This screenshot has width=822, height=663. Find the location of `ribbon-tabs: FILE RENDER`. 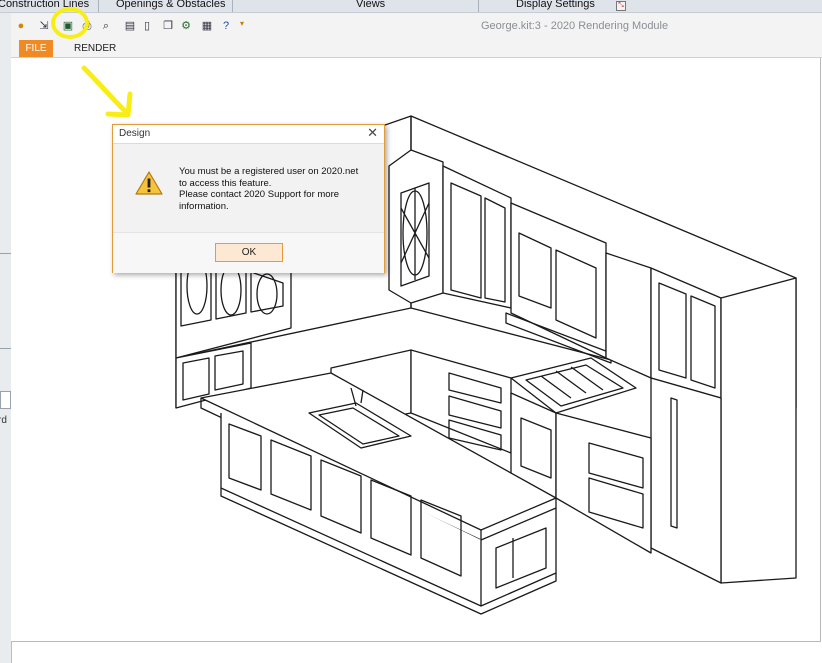

ribbon-tabs: FILE RENDER is located at coordinates (416, 49).